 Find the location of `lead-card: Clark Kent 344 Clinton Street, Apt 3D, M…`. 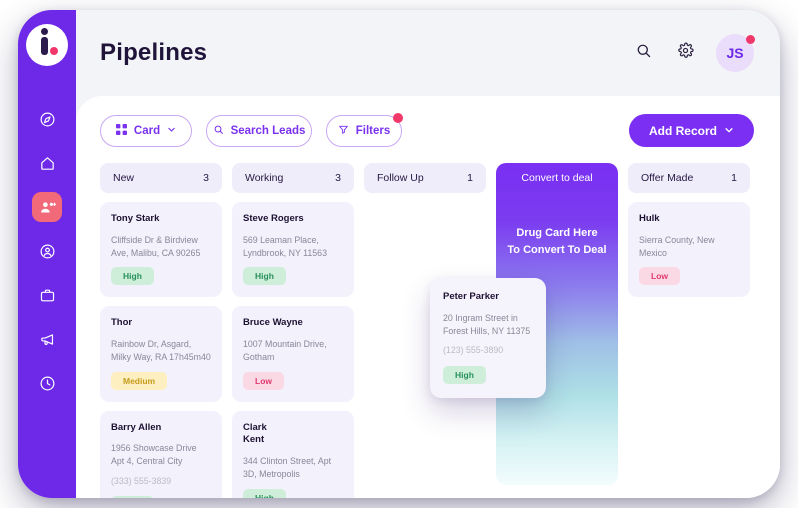

lead-card: Clark Kent 344 Clinton Street, Apt 3D, M… is located at coordinates (293, 454).